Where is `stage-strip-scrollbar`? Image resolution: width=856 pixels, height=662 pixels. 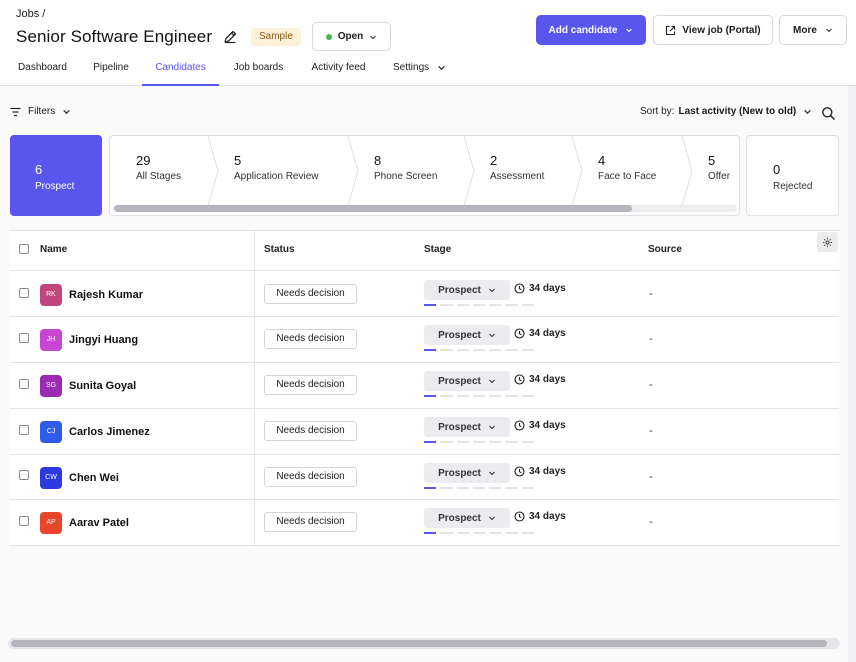
stage-strip-scrollbar is located at coordinates (425, 208).